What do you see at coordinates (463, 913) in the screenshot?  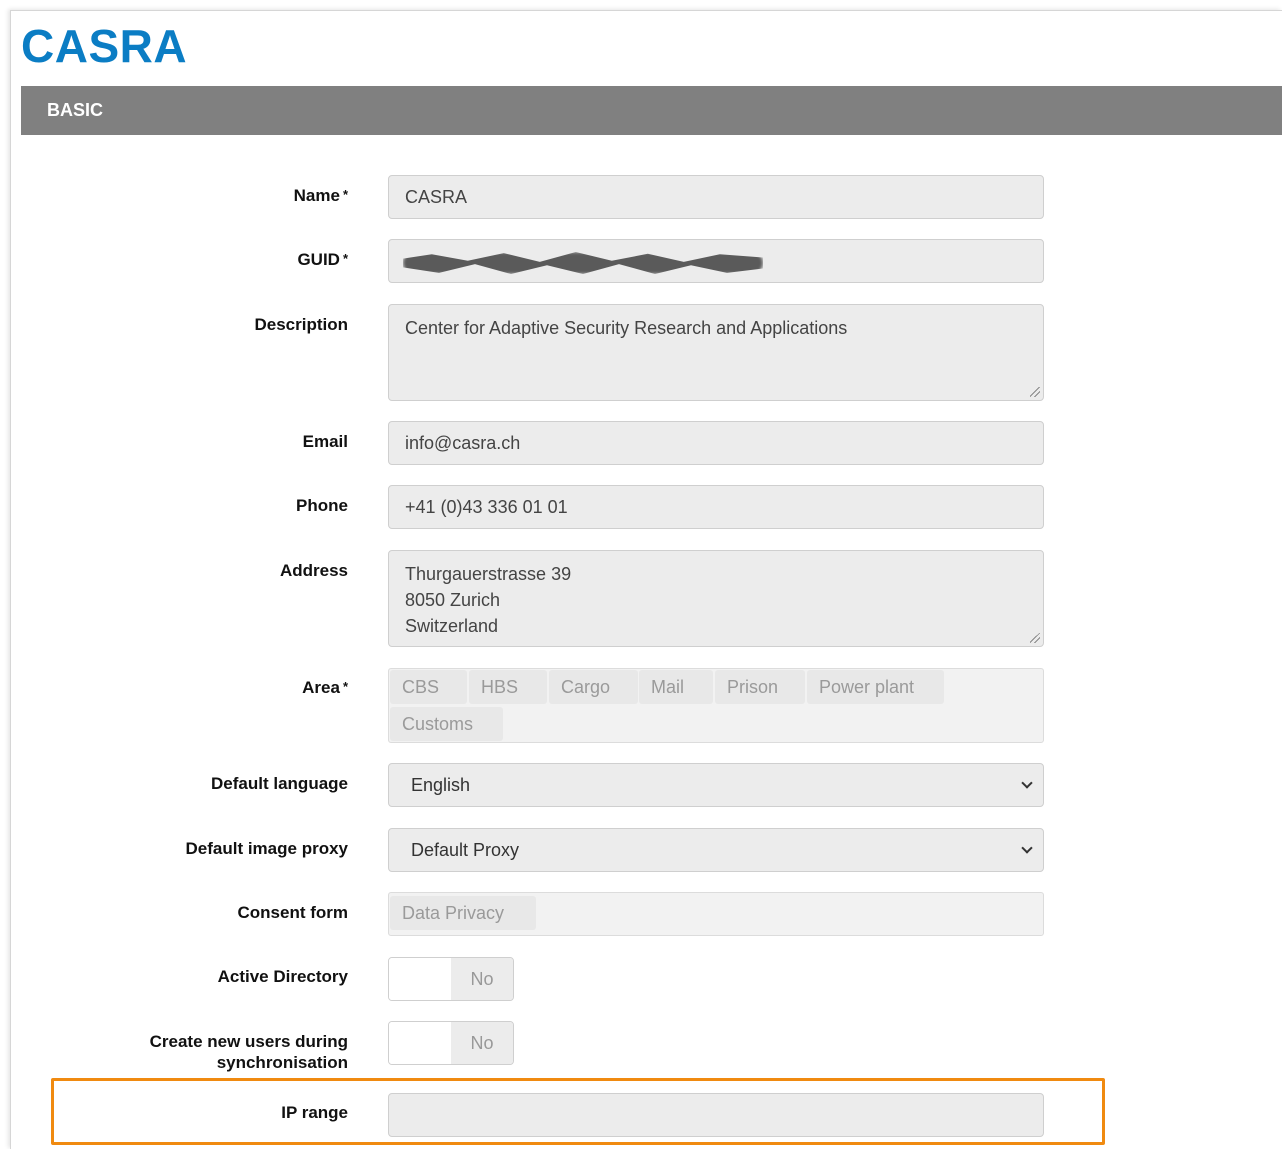 I see `consent-tag-data-privacy: Data Privacy` at bounding box center [463, 913].